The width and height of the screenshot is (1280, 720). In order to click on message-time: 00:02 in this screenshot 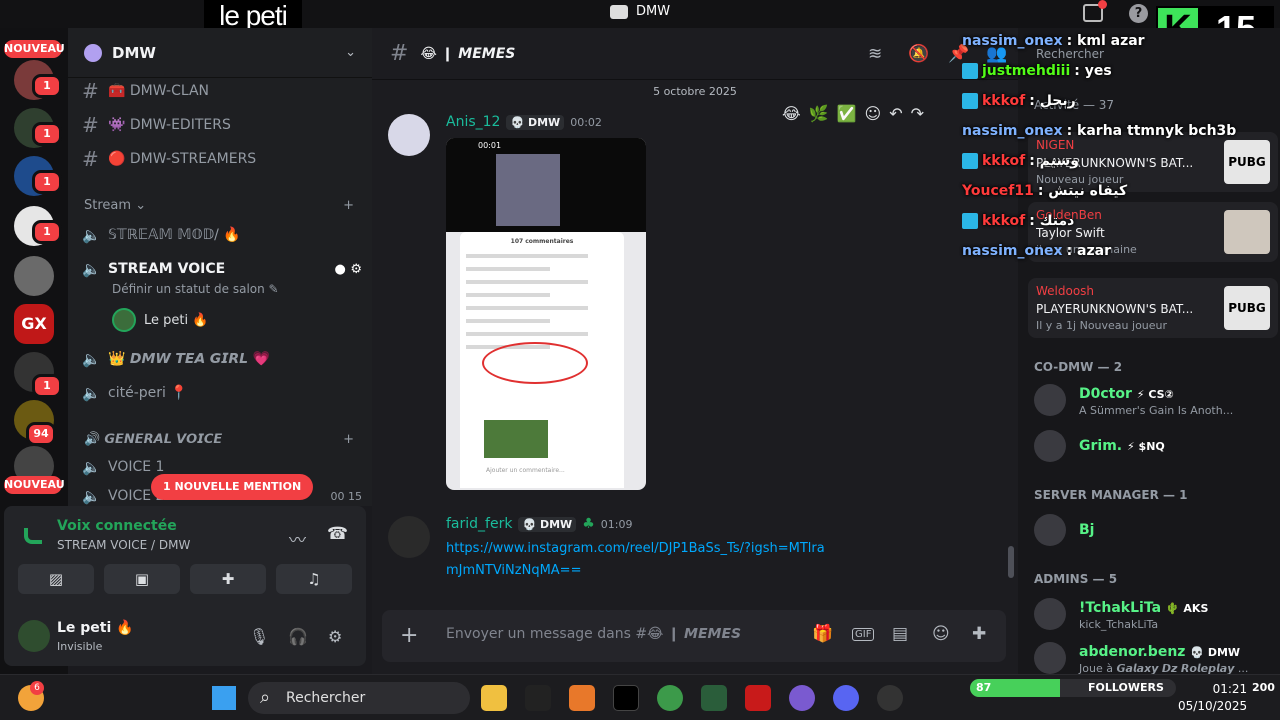, I will do `click(586, 122)`.